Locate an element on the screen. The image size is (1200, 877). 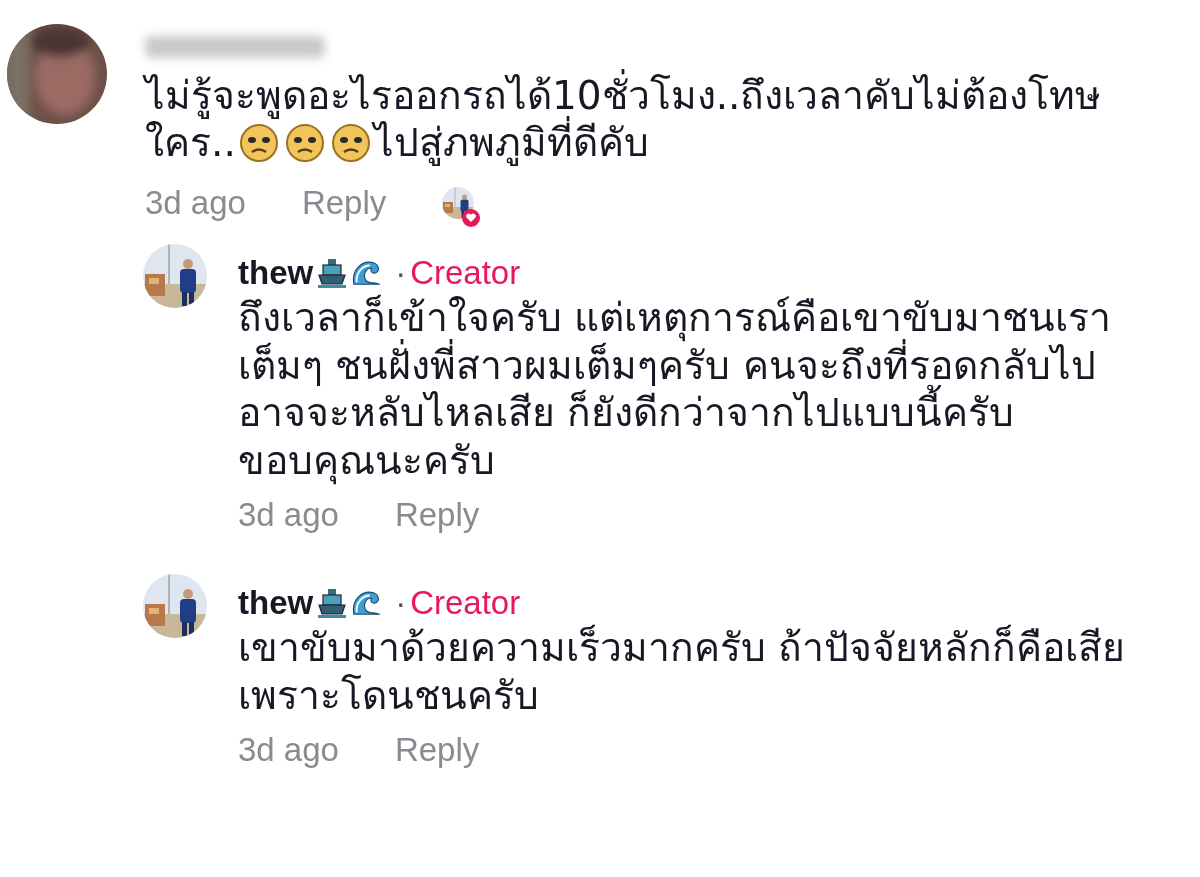
comment-text: ใคร.. is located at coordinates (190, 142).